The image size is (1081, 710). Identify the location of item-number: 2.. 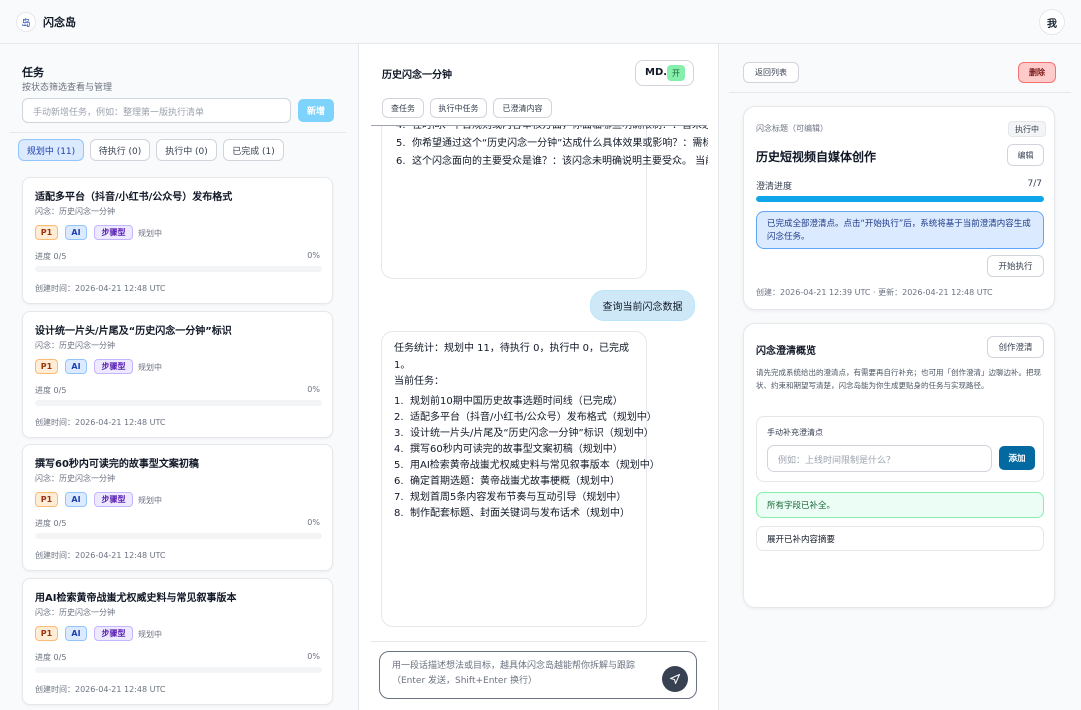
(399, 417).